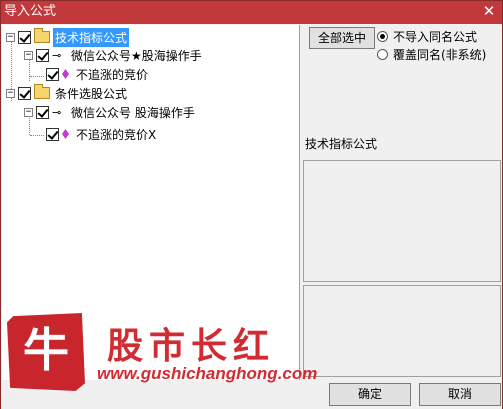 This screenshot has width=503, height=409. What do you see at coordinates (116, 134) in the screenshot?
I see `tree-node-label: 不追涨的竞价X` at bounding box center [116, 134].